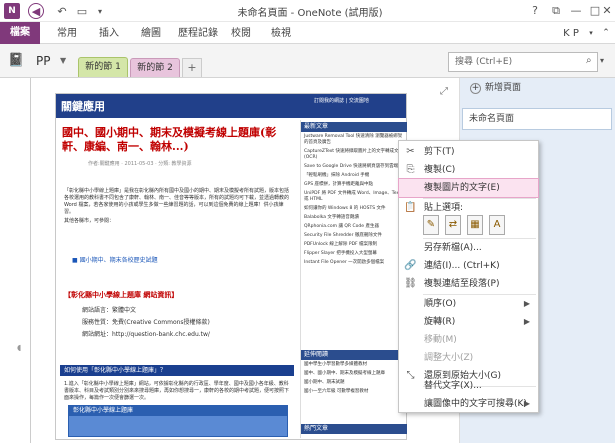 The image size is (615, 443). Describe the element at coordinates (109, 310) in the screenshot. I see `web-info-lang: 網站語言：繁體中文` at that location.